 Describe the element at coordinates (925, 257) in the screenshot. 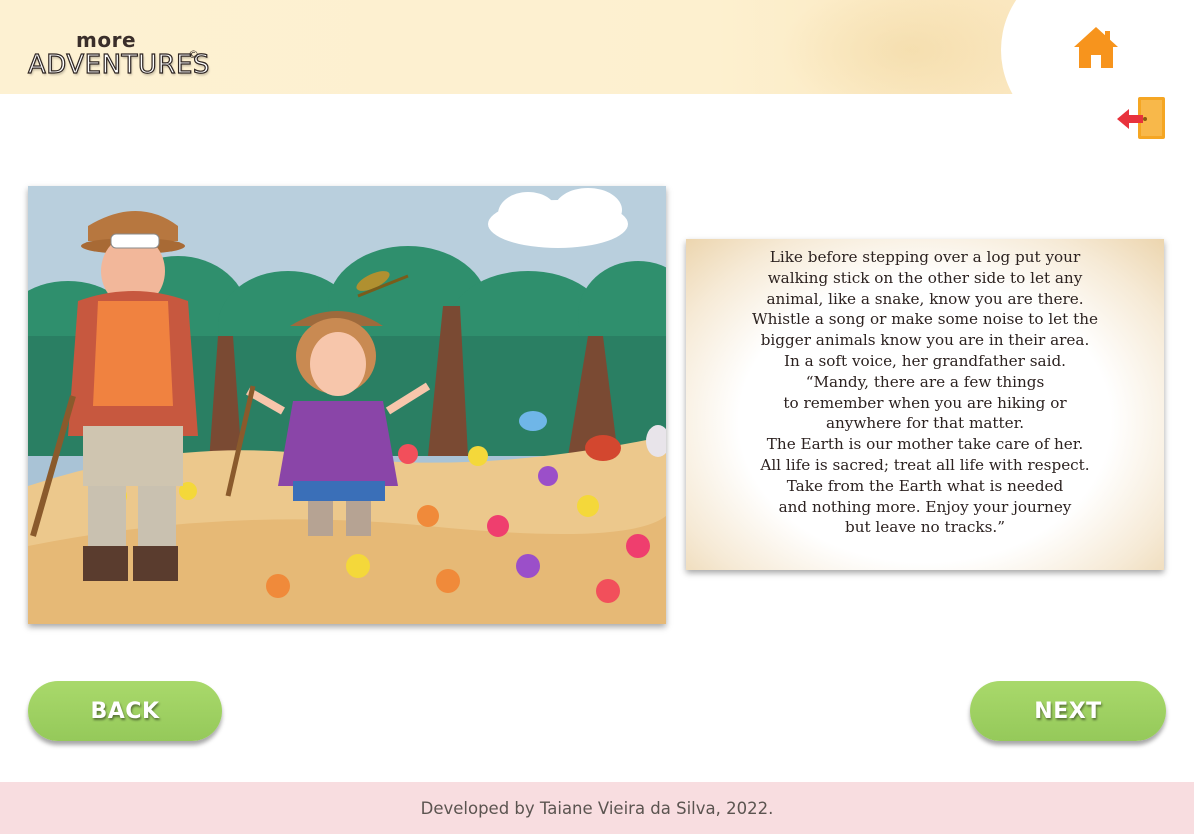

I see `story-line: Like before stepping over a log put your` at that location.